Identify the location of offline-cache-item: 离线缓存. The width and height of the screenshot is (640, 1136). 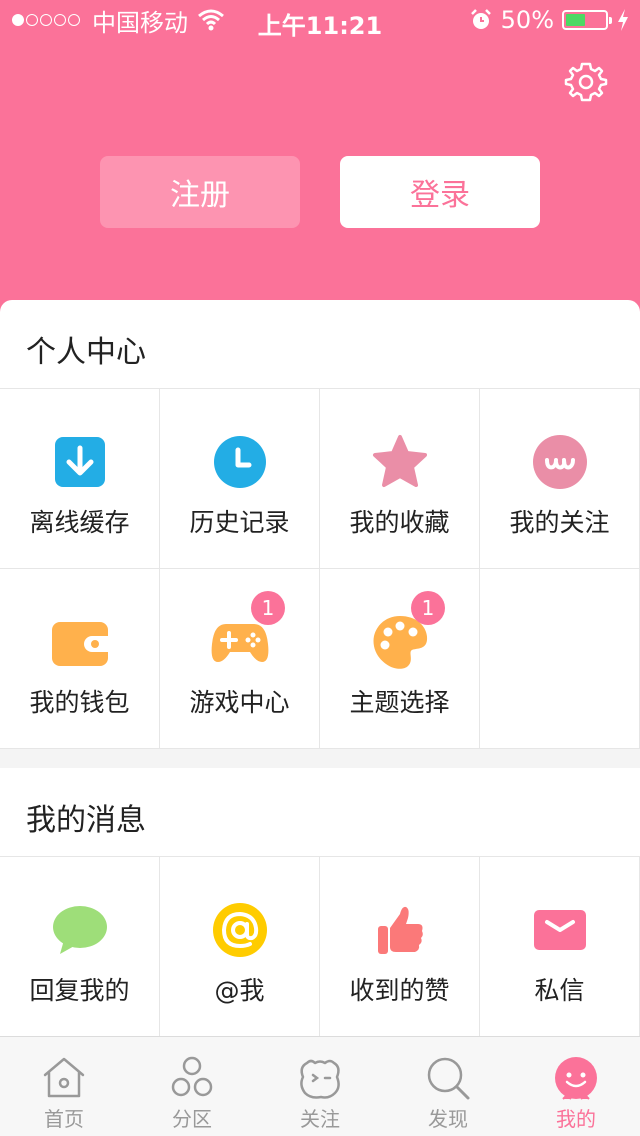
(80, 479).